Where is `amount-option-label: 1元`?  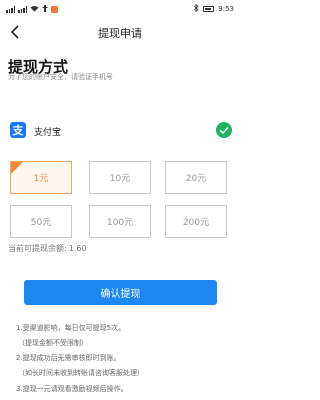
amount-option-label: 1元 is located at coordinates (41, 179).